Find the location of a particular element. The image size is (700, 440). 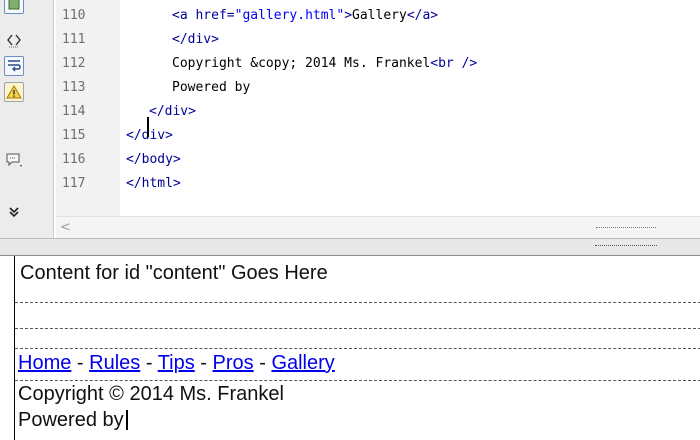

scroll-left-arrow: < is located at coordinates (65, 228).